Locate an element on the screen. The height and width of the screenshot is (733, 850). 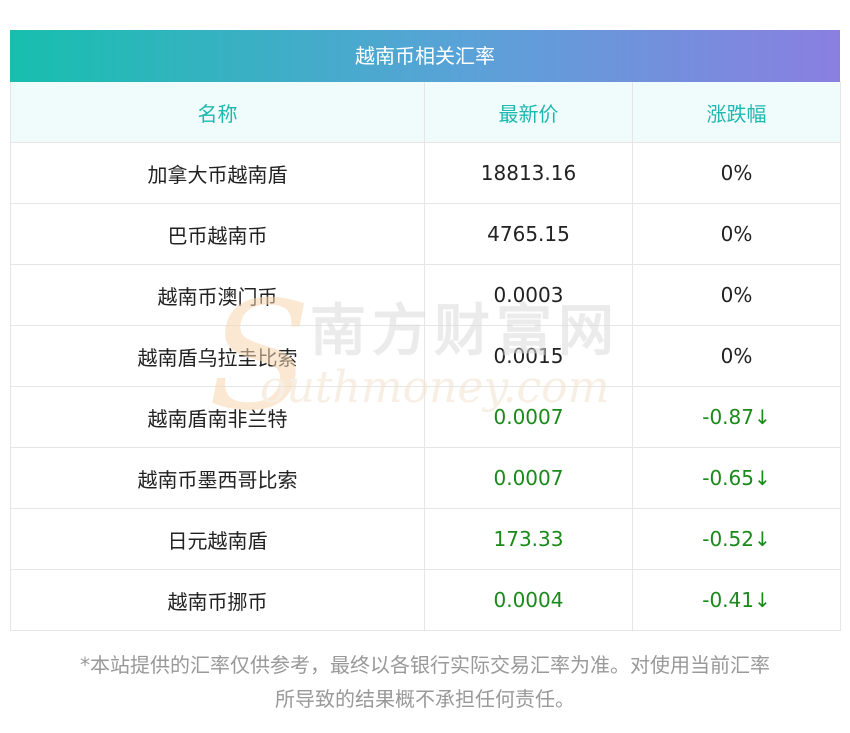
latest-price: 173.33 is located at coordinates (528, 539).